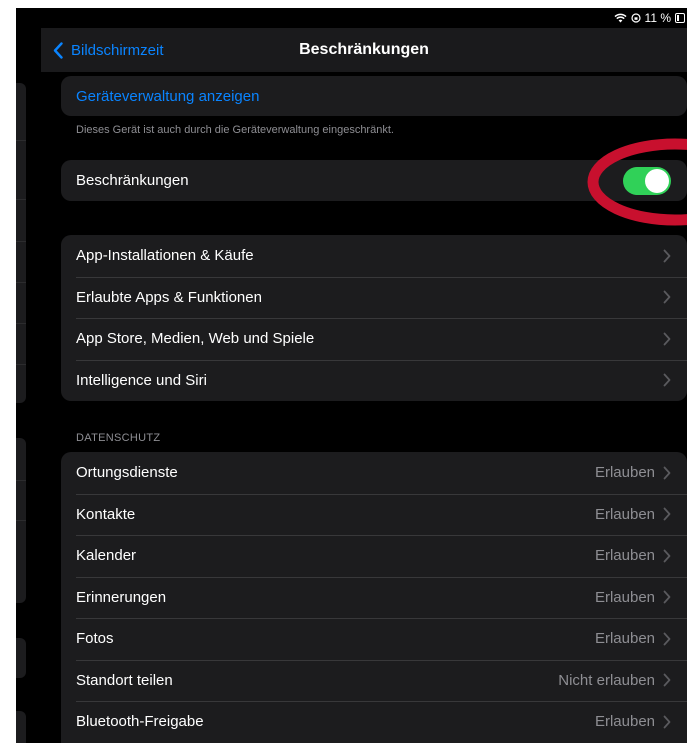  Describe the element at coordinates (680, 18) in the screenshot. I see `battery-icon` at that location.